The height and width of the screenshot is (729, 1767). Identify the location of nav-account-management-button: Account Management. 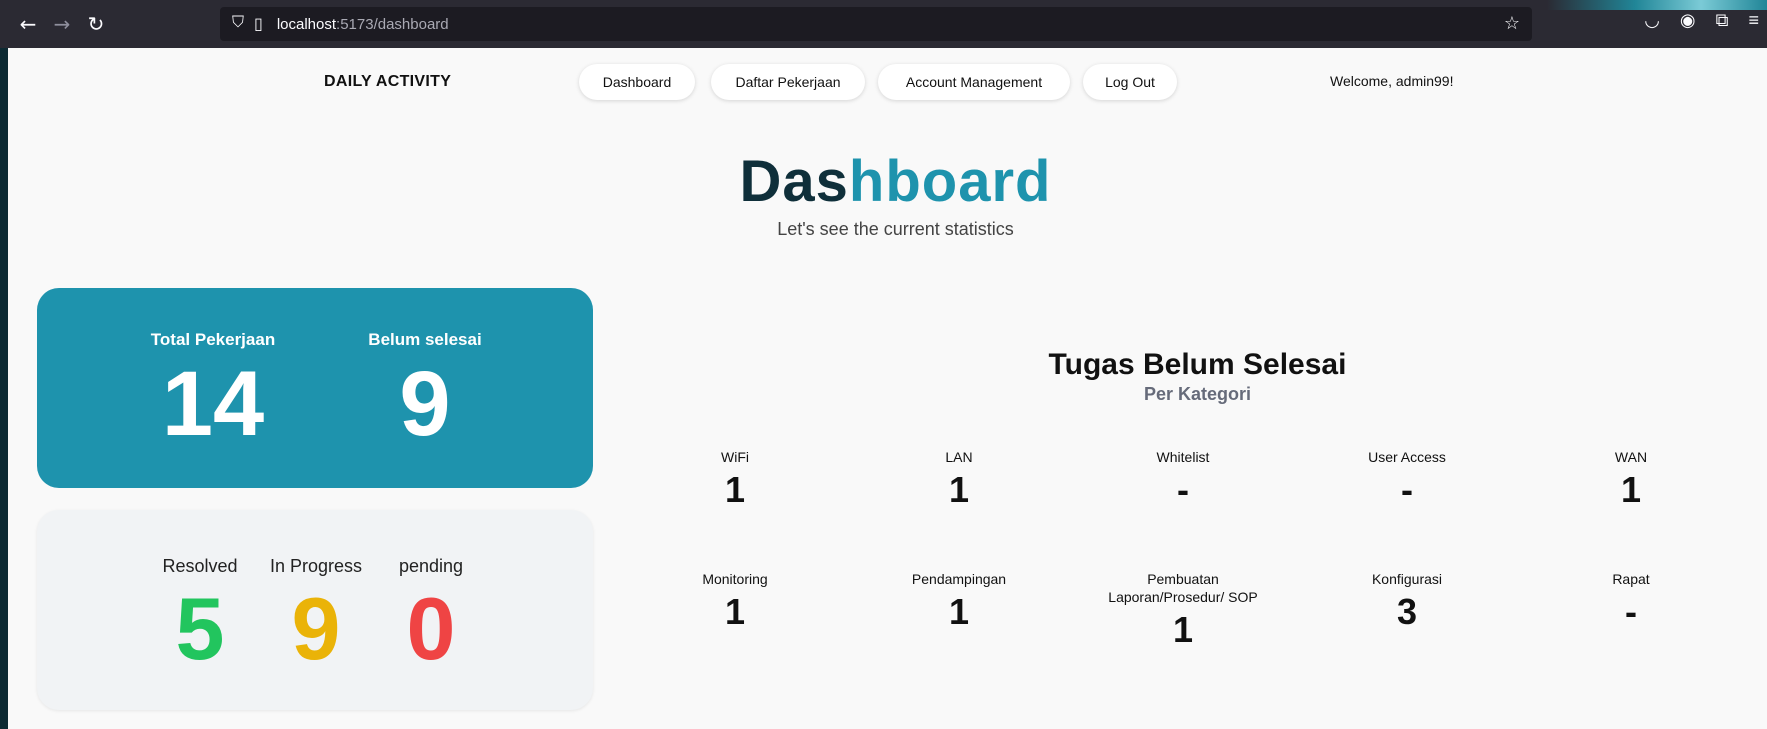
(974, 82).